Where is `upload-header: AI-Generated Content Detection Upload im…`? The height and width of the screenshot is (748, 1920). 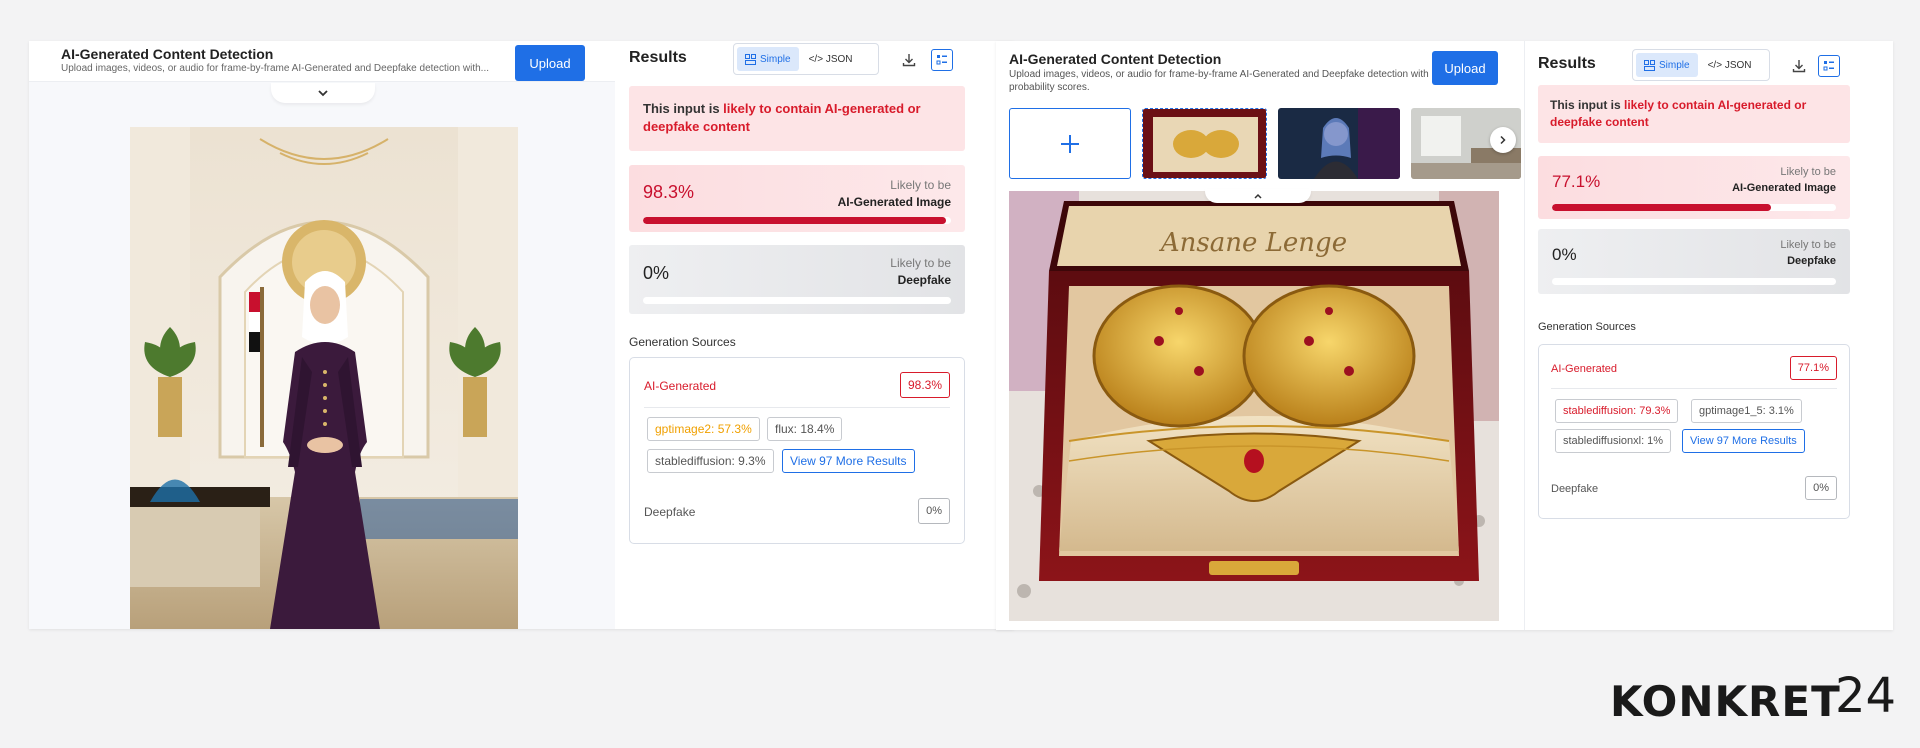 upload-header: AI-Generated Content Detection Upload im… is located at coordinates (322, 61).